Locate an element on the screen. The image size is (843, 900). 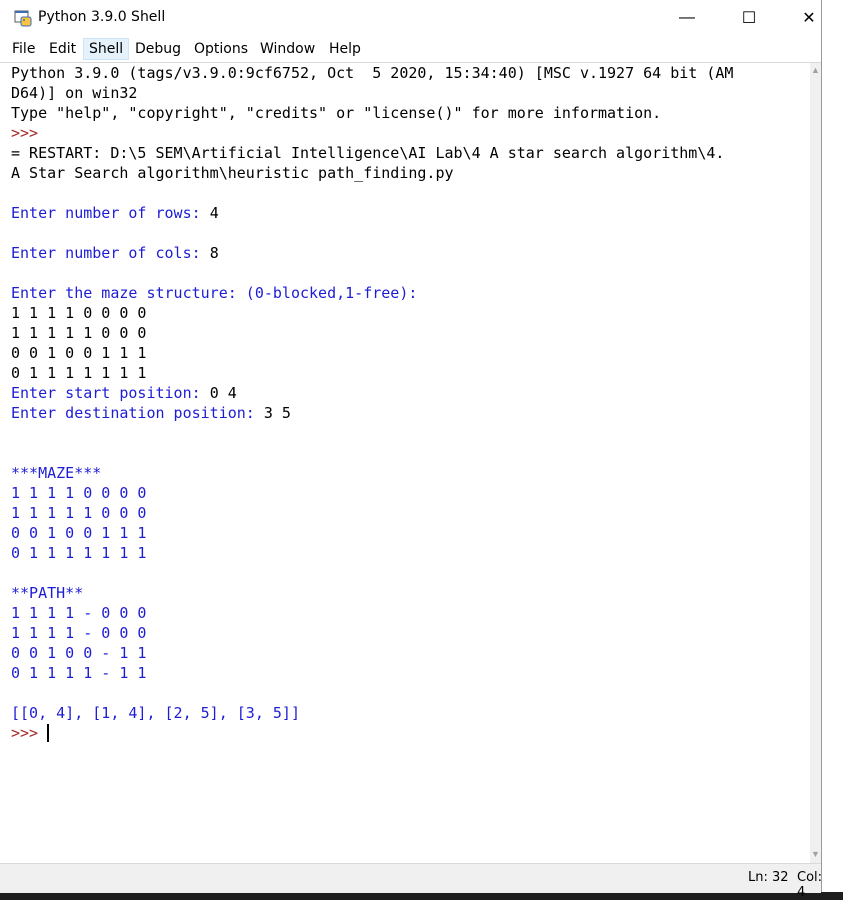
menu-help: Help is located at coordinates (345, 49).